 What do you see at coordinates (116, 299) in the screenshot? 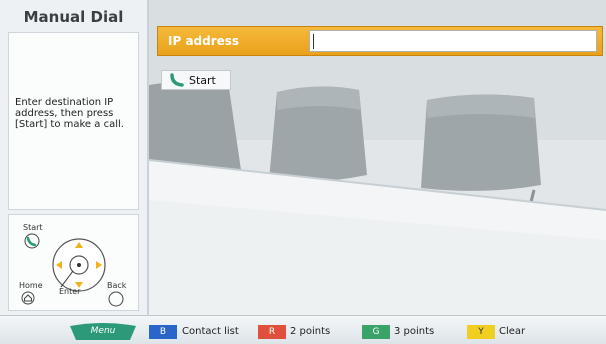
I see `back-icon` at bounding box center [116, 299].